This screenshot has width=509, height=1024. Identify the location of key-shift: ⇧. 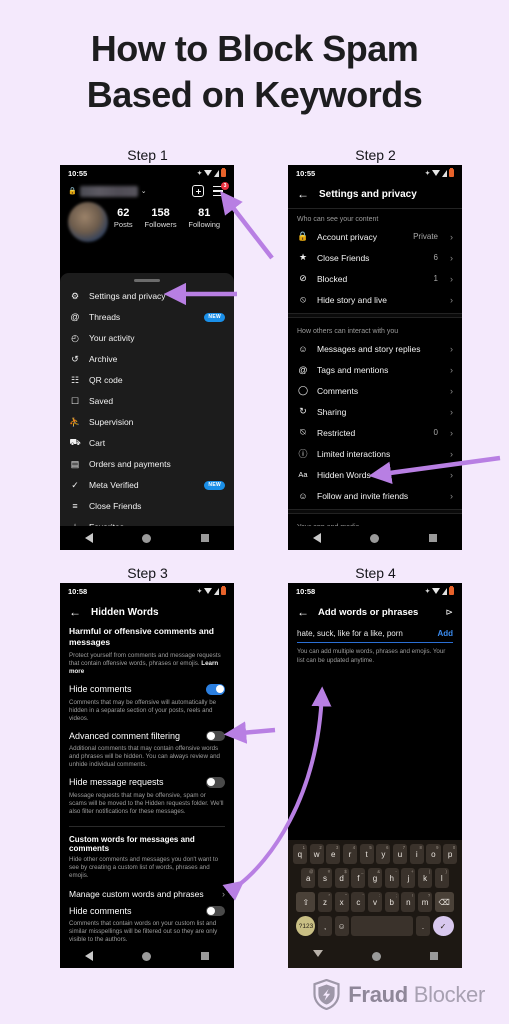
(306, 902).